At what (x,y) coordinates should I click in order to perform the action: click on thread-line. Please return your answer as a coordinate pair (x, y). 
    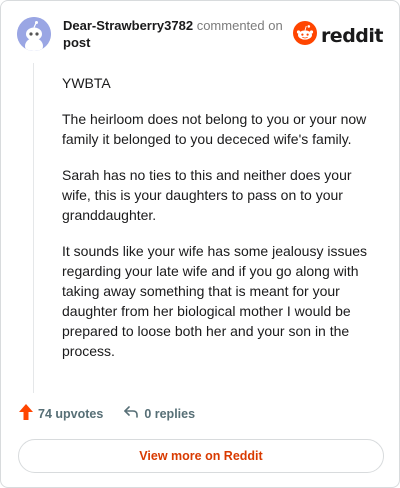
    Looking at the image, I should click on (33, 228).